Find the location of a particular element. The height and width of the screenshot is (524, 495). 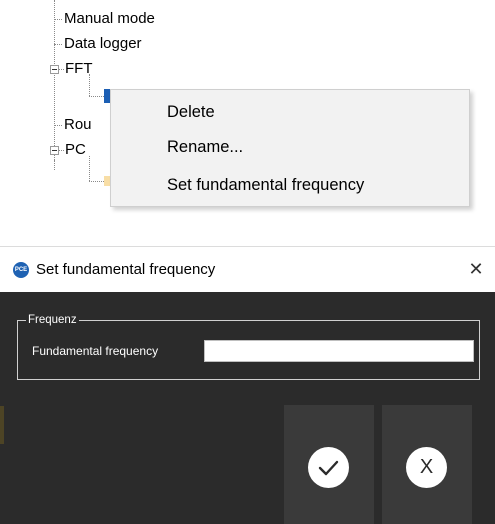

ok-button is located at coordinates (329, 464).